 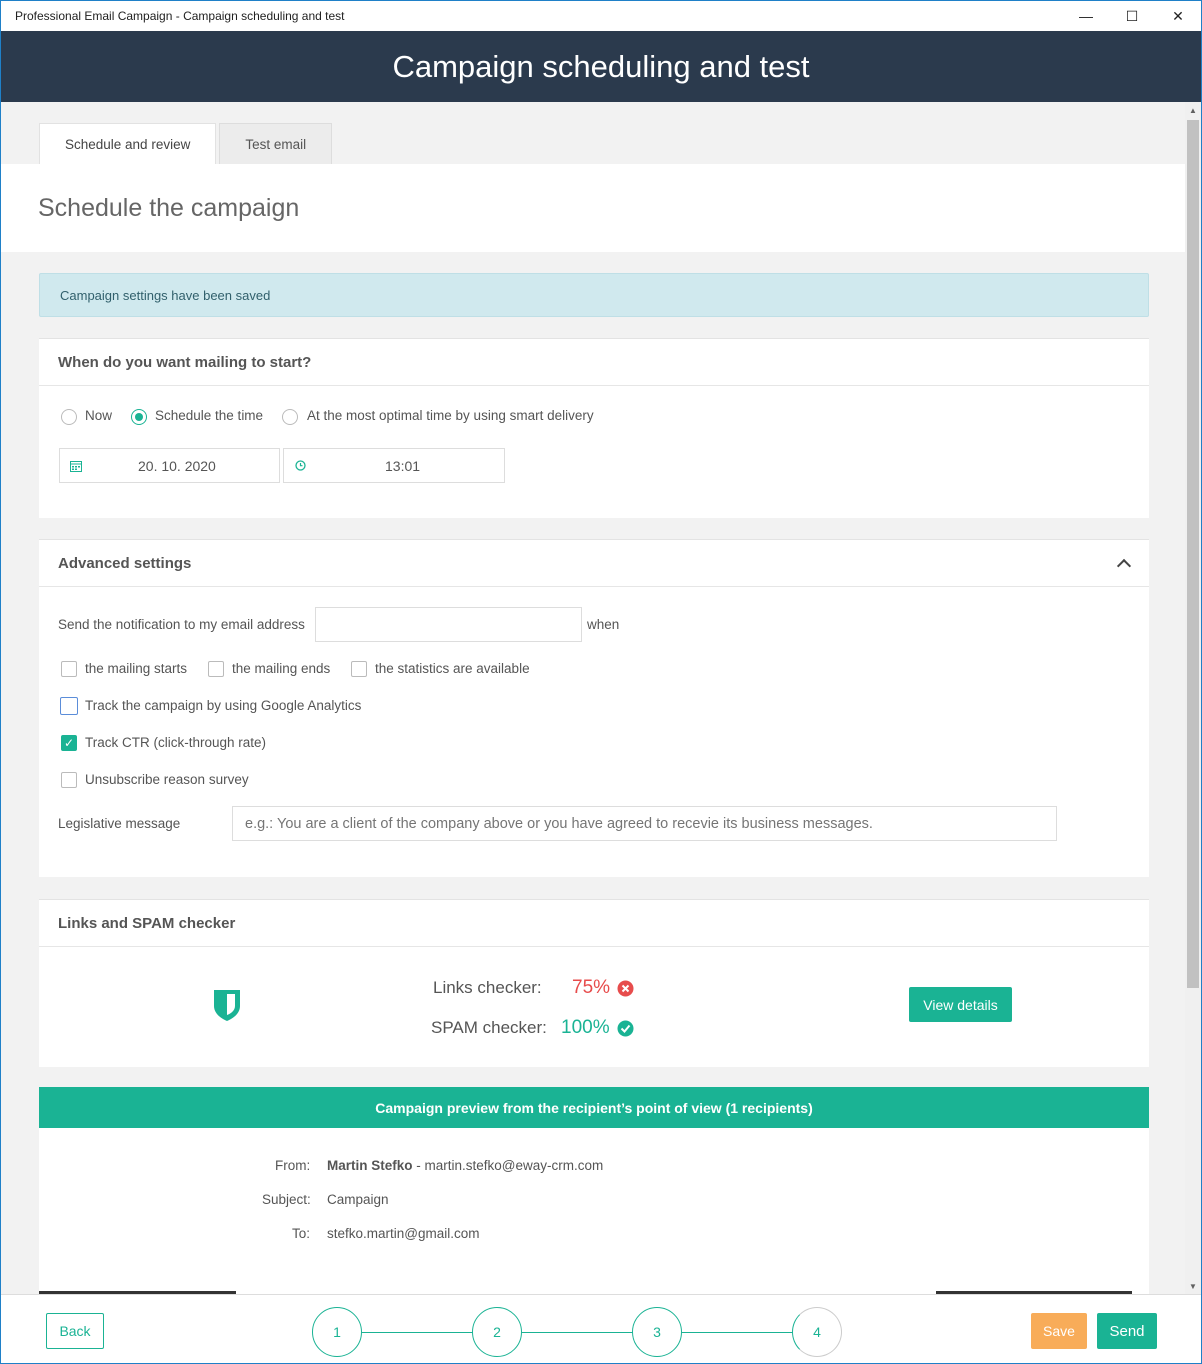 What do you see at coordinates (125, 563) in the screenshot?
I see `advanced-settings-title: Advanced settings` at bounding box center [125, 563].